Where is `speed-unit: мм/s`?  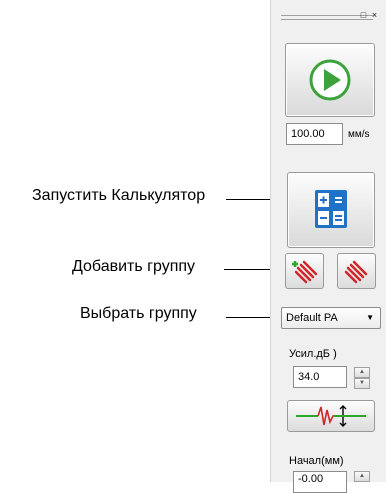
speed-unit: мм/s is located at coordinates (359, 134).